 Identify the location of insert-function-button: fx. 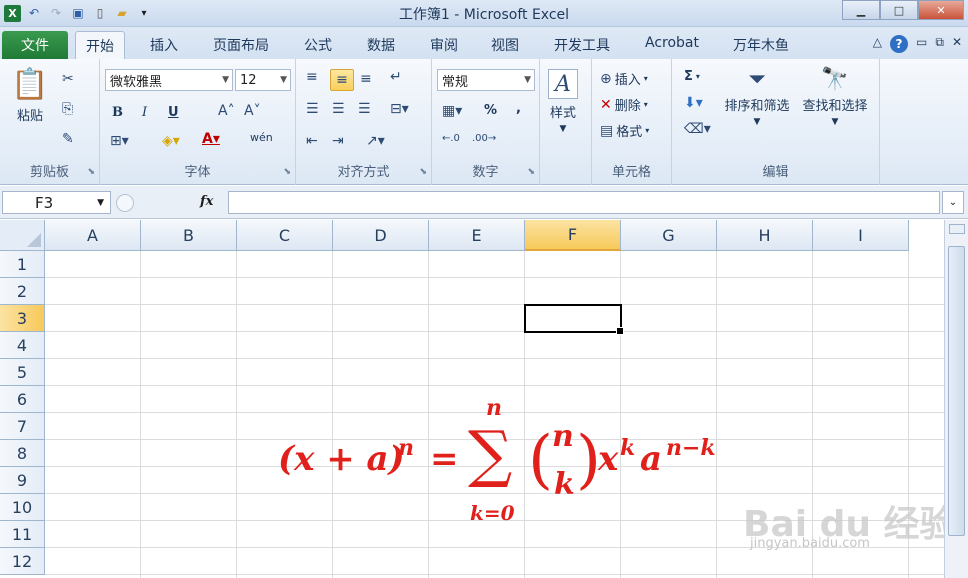
(206, 201).